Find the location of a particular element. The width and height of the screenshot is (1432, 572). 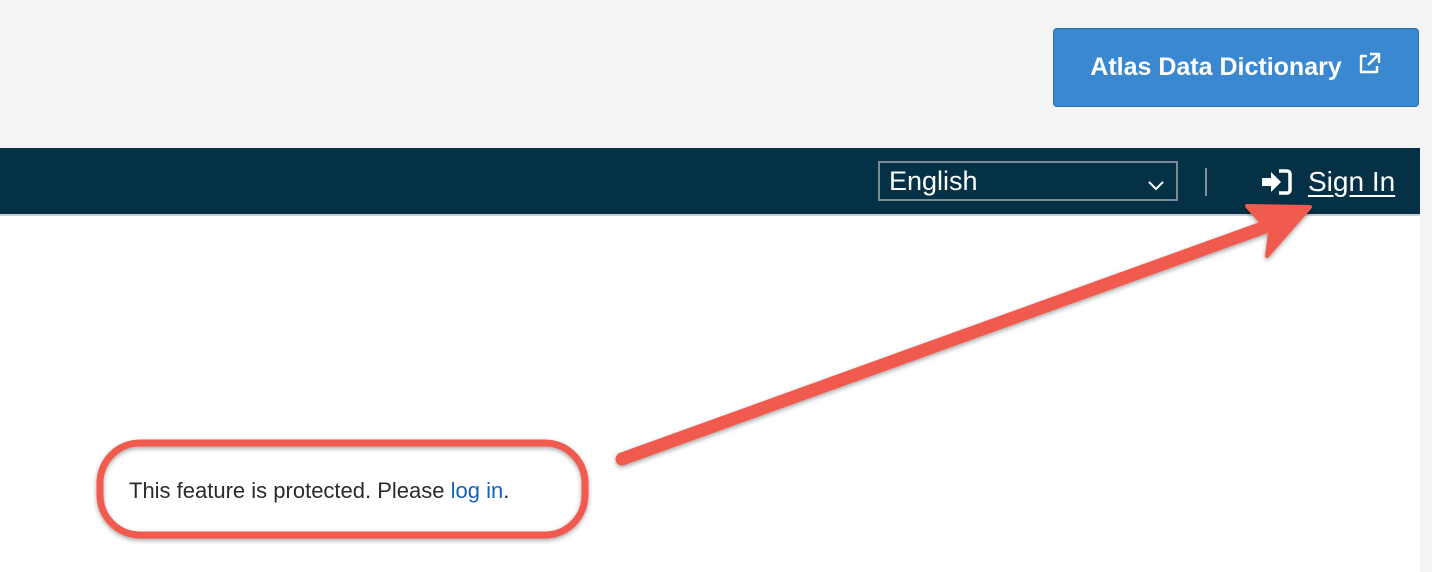

language-select: English is located at coordinates (1028, 181).